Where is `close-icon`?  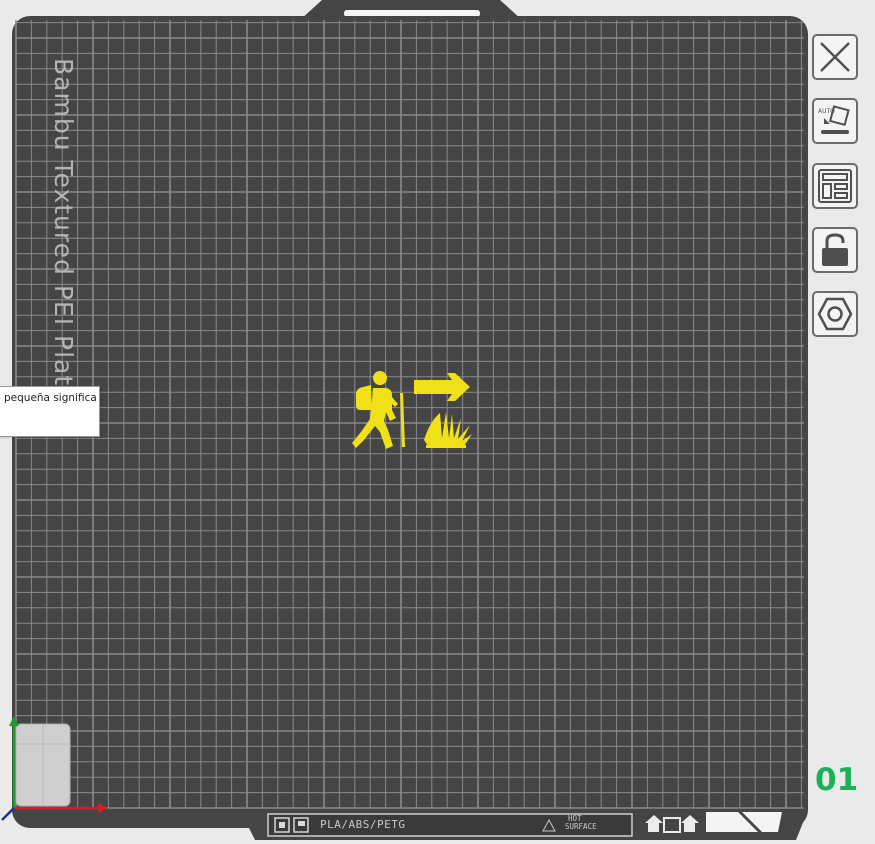
close-icon is located at coordinates (835, 57).